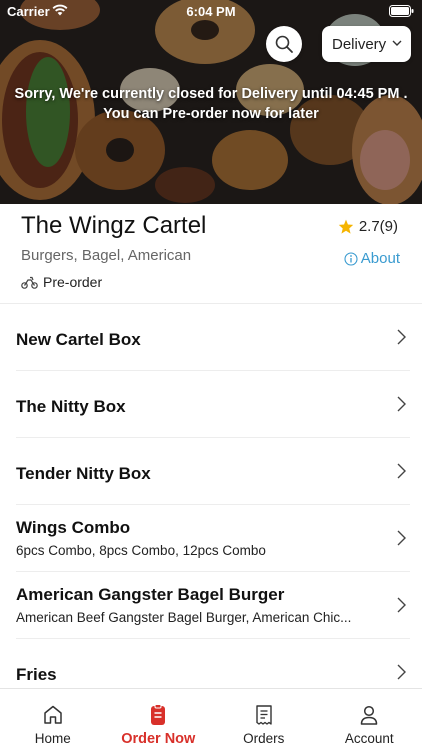 The width and height of the screenshot is (422, 750). I want to click on about-link: About, so click(372, 258).